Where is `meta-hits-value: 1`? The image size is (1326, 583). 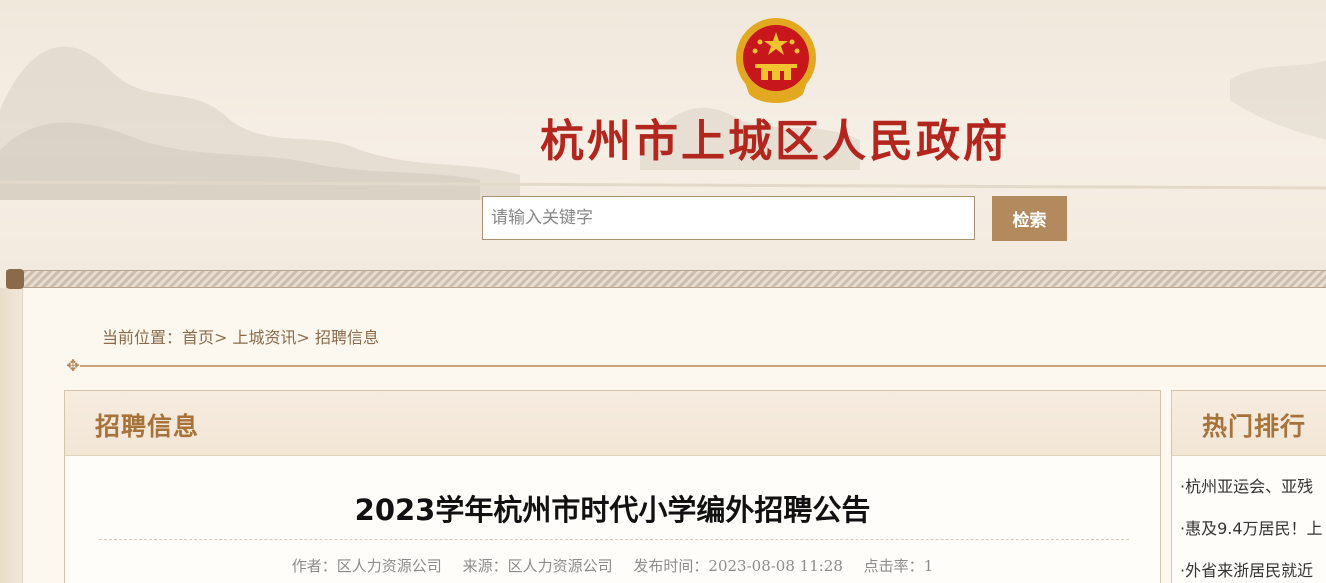
meta-hits-value: 1 is located at coordinates (928, 566).